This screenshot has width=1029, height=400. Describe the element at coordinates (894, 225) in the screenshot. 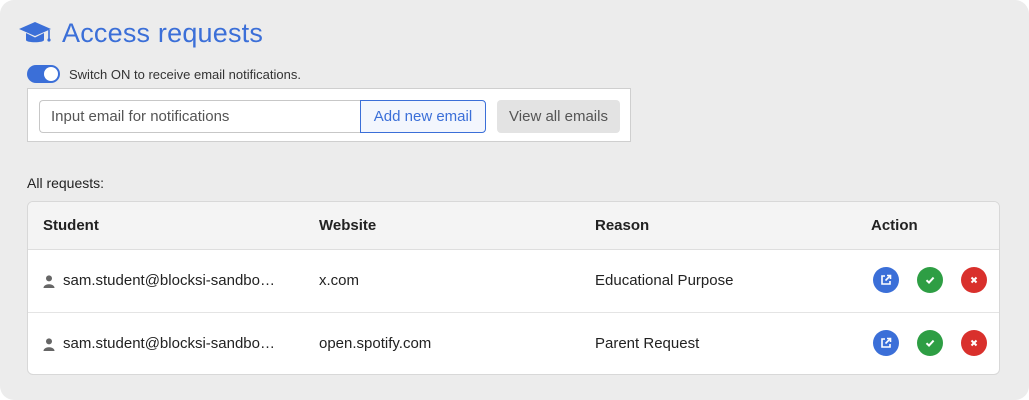

I see `column-header-action: Action` at that location.